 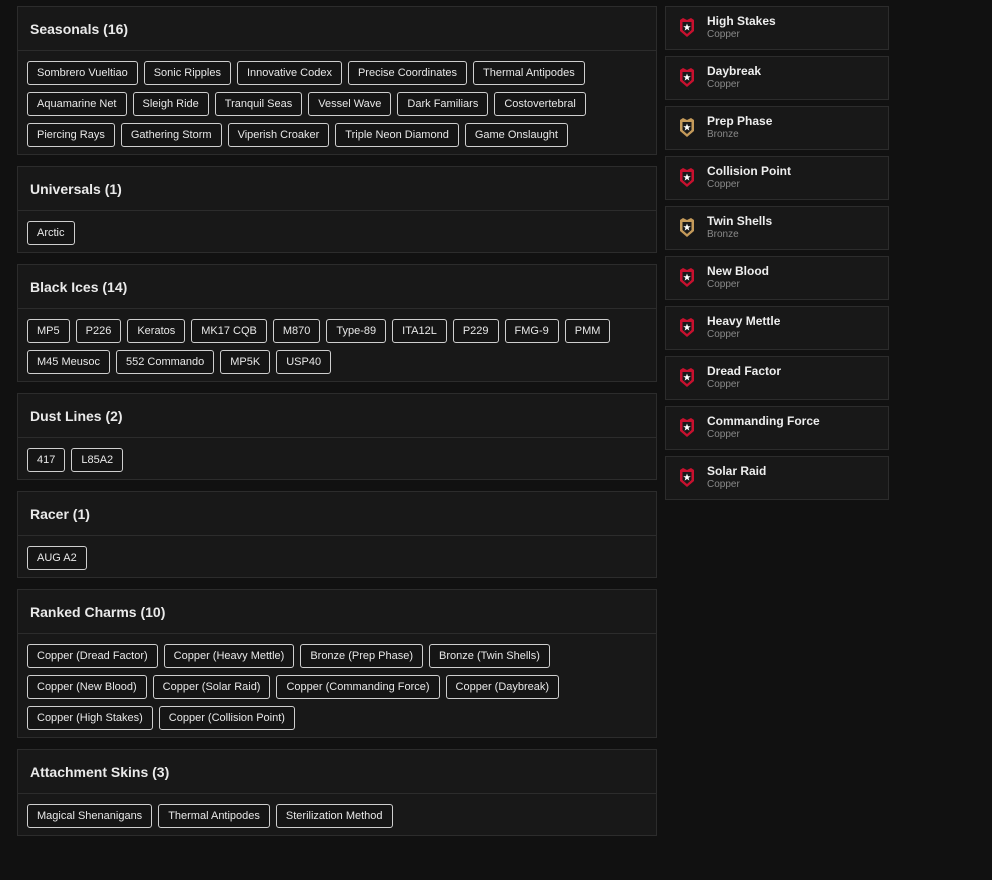 What do you see at coordinates (165, 362) in the screenshot?
I see `item-chip: 552 Commando` at bounding box center [165, 362].